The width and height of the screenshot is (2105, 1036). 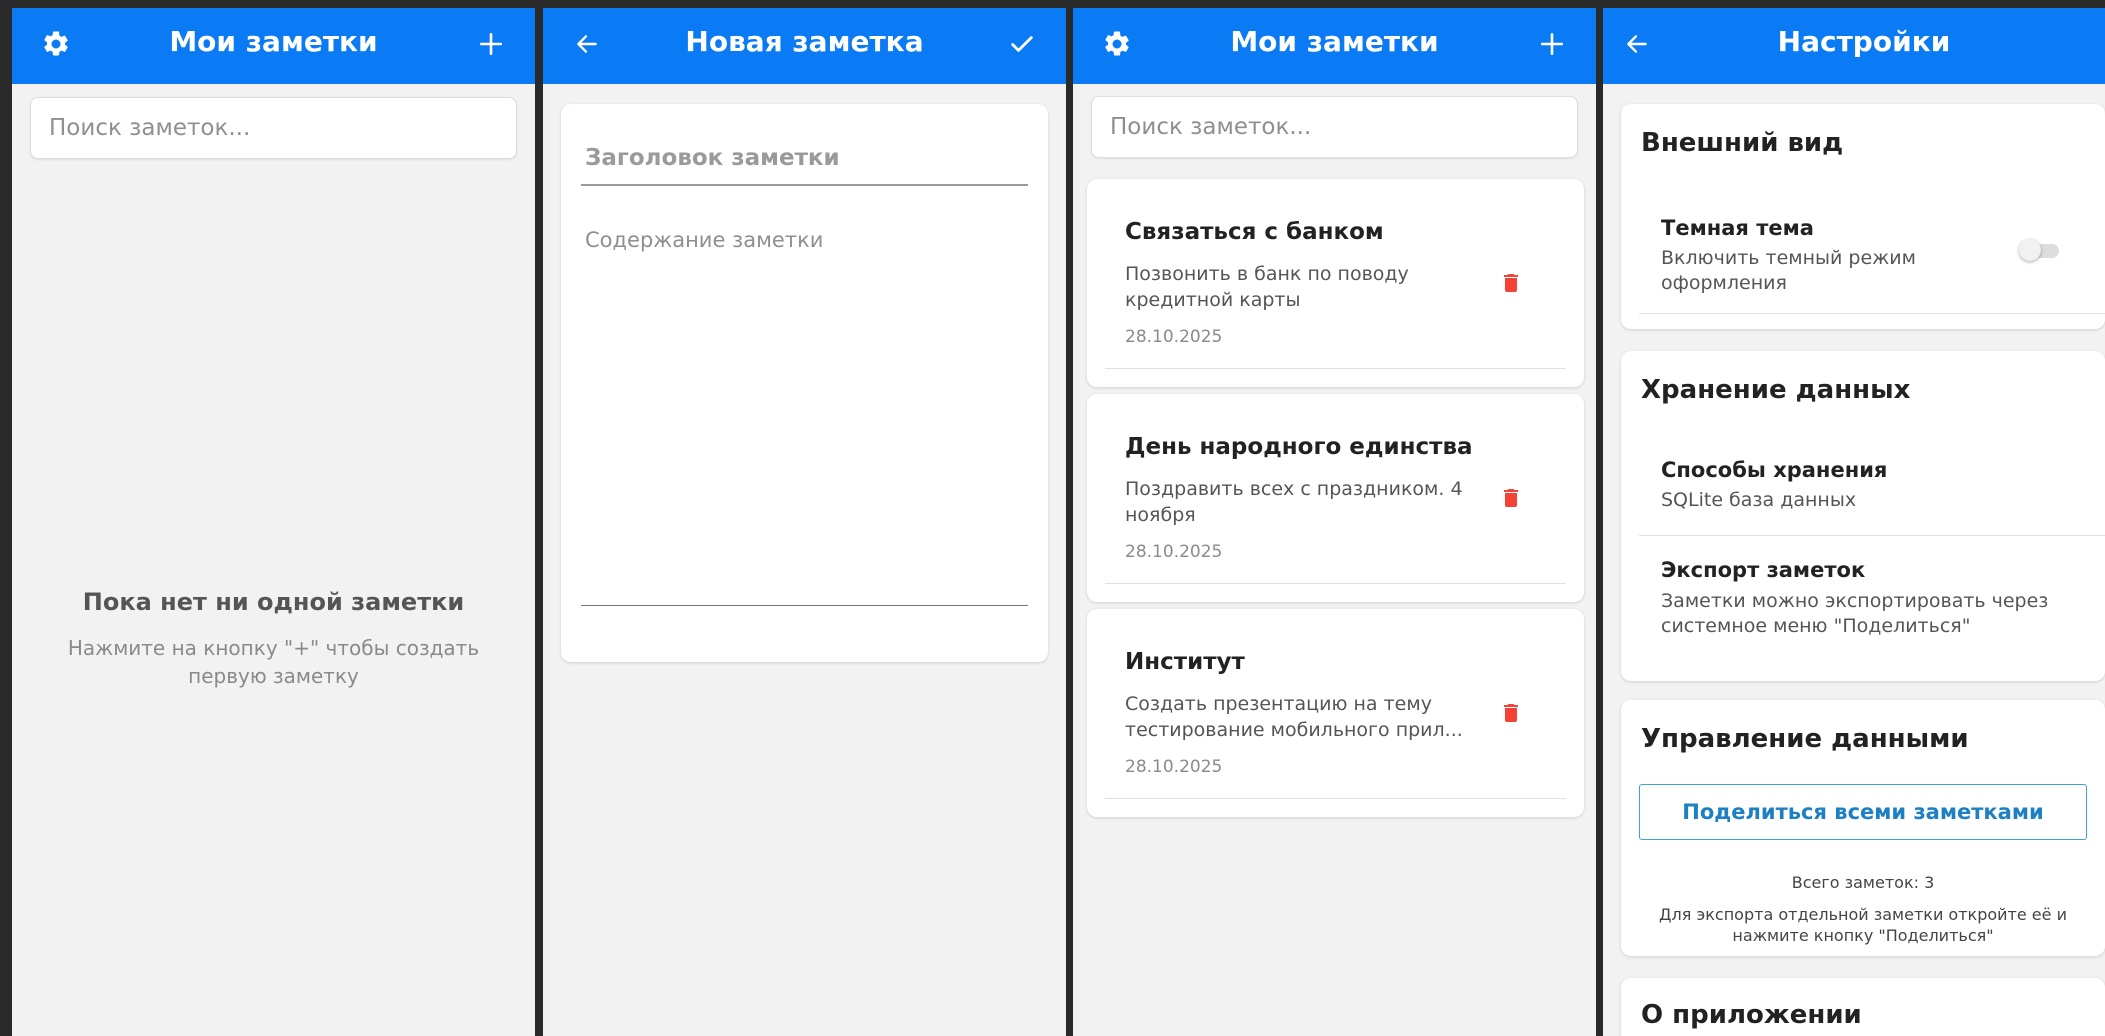 What do you see at coordinates (1759, 500) in the screenshot?
I see `storage-method-value: SQLite база данных` at bounding box center [1759, 500].